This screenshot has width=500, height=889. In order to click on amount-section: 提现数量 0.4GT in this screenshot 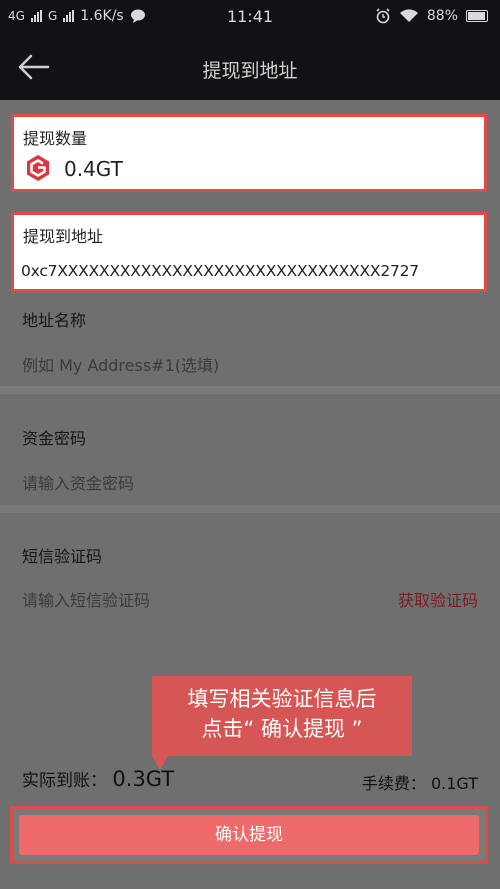, I will do `click(249, 153)`.